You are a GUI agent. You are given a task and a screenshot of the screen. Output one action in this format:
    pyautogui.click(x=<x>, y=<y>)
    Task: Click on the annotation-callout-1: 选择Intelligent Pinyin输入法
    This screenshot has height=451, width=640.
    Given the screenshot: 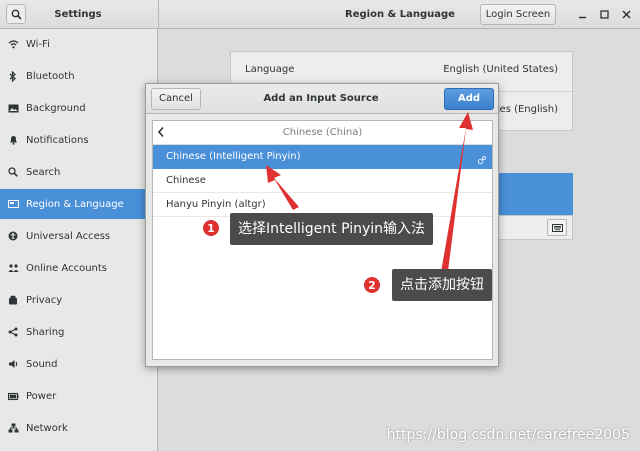 What is the action you would take?
    pyautogui.click(x=332, y=229)
    